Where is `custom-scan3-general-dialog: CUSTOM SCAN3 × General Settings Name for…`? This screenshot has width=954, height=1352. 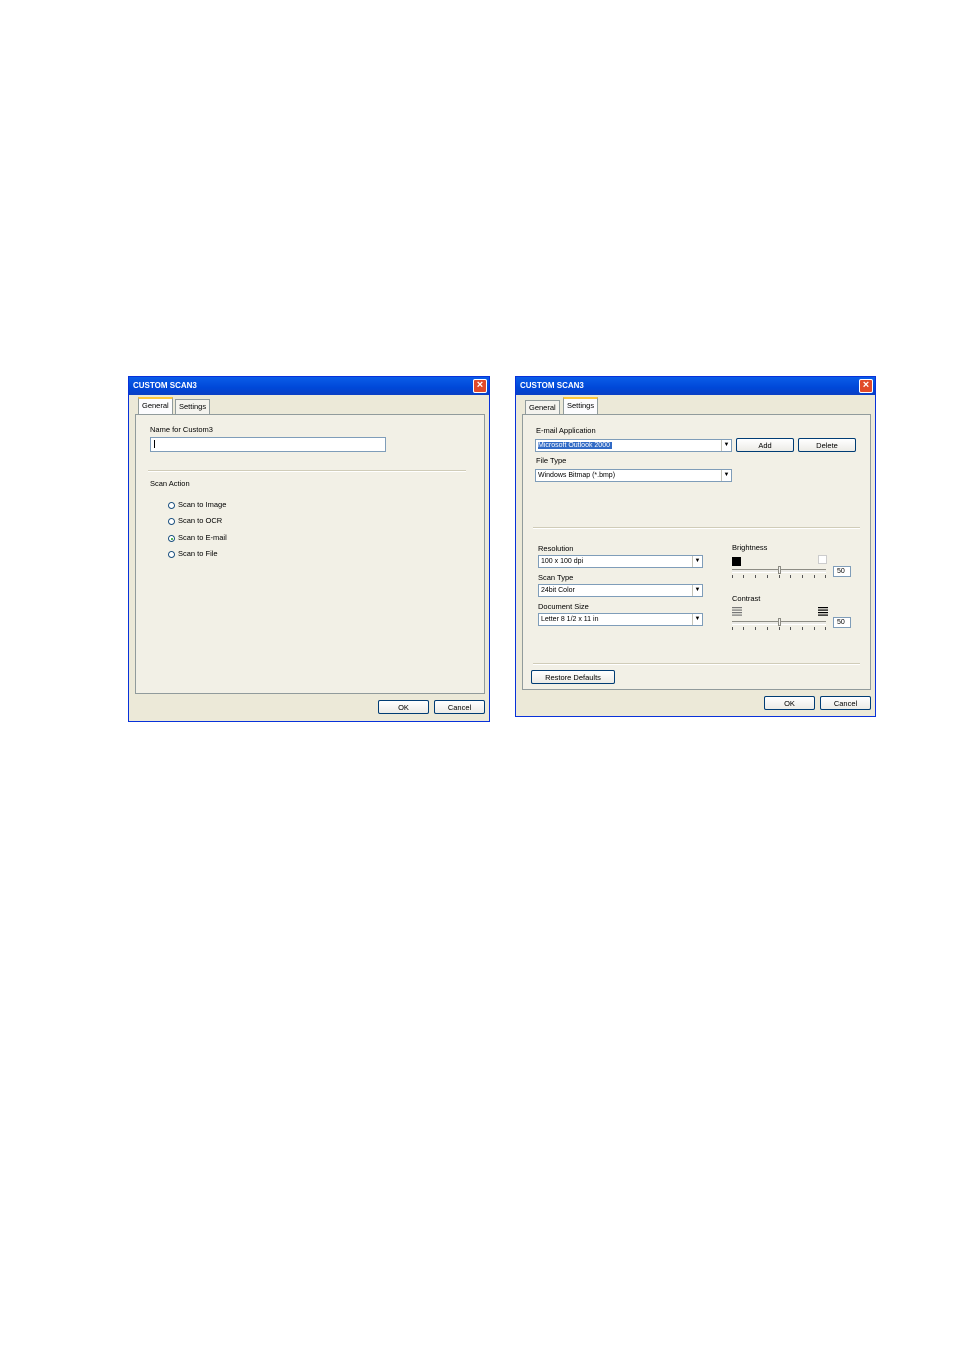 custom-scan3-general-dialog: CUSTOM SCAN3 × General Settings Name for… is located at coordinates (309, 549).